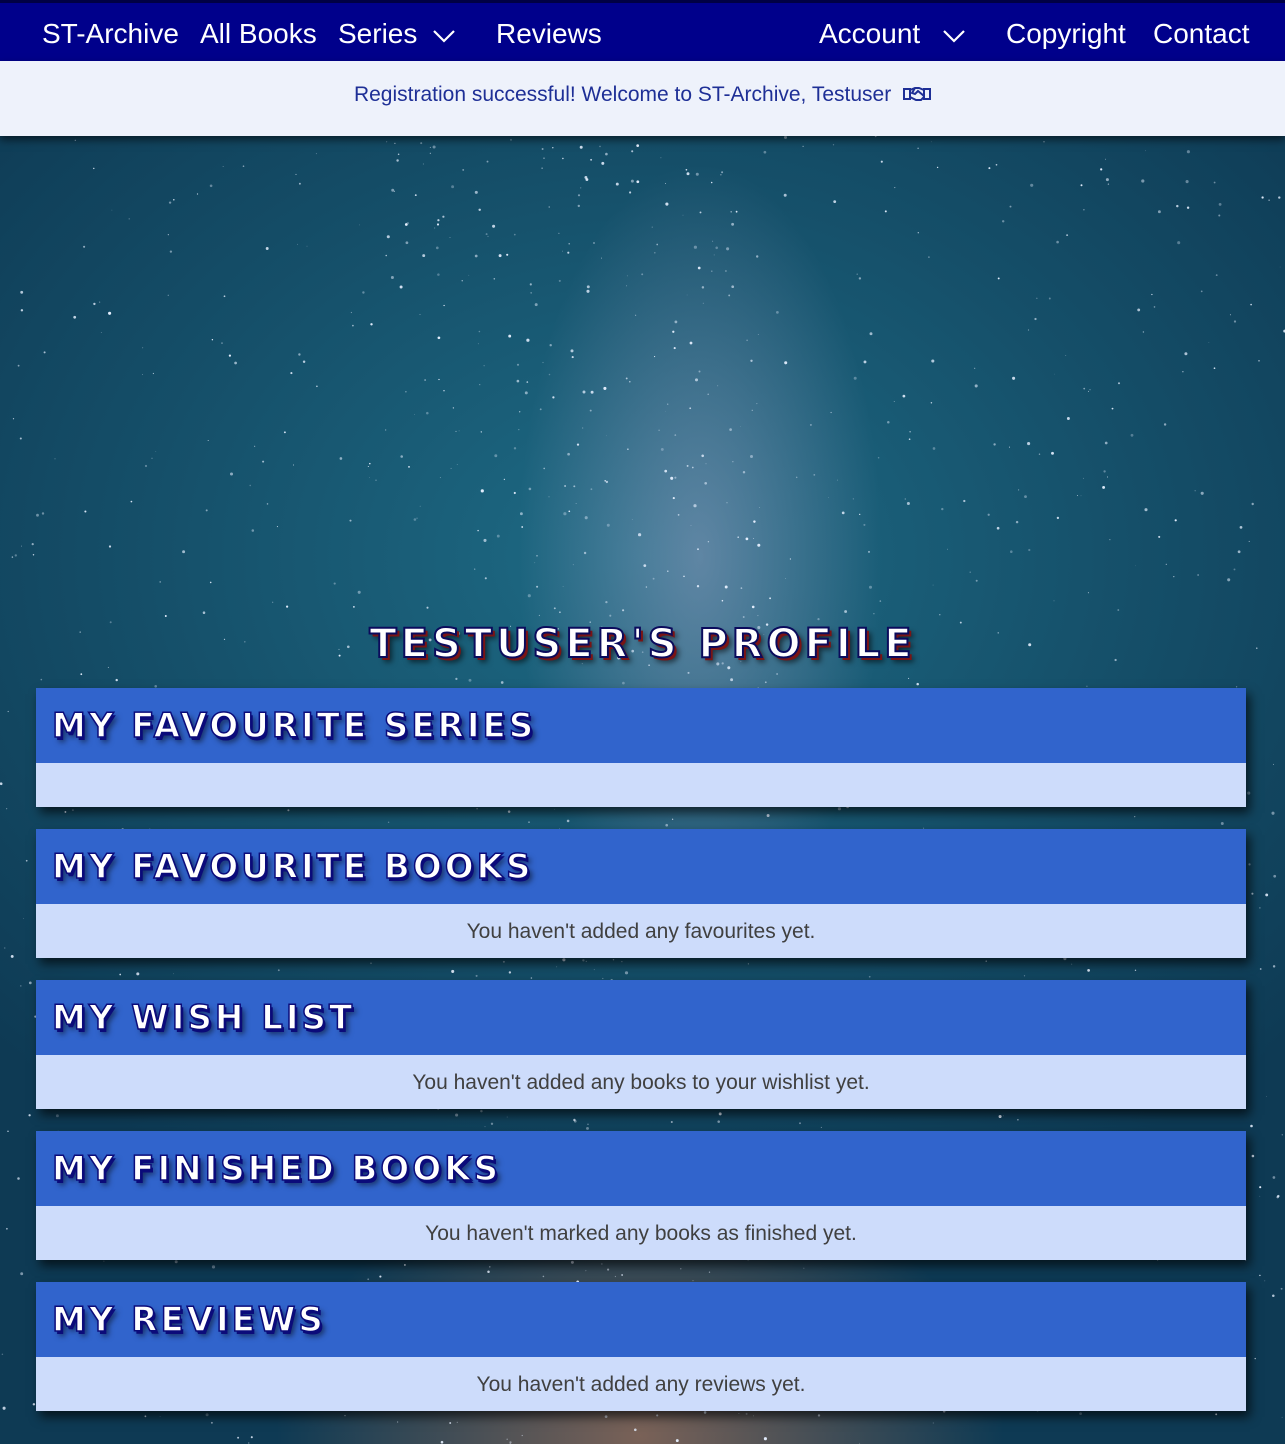  I want to click on nav-account: Account, so click(869, 34).